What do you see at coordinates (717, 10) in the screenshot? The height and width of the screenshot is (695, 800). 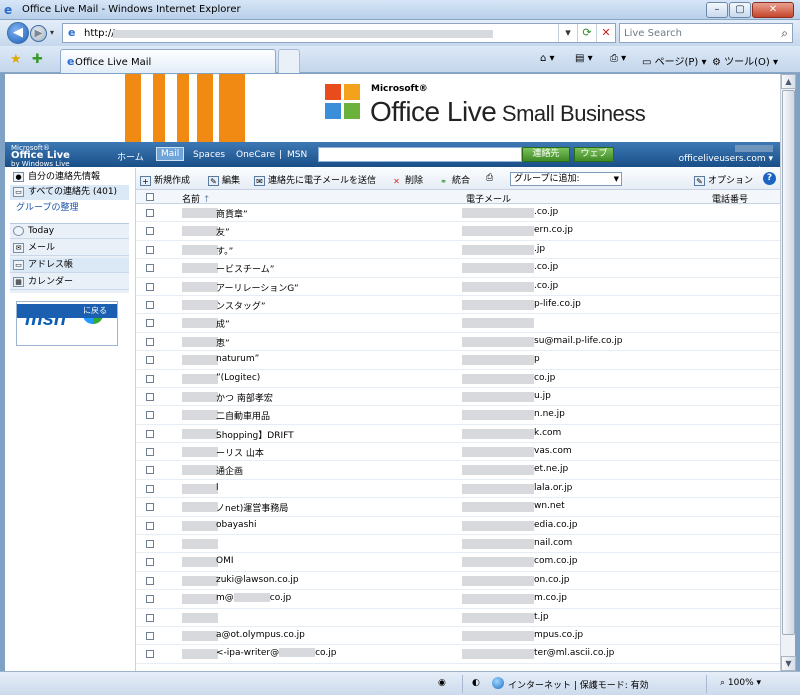 I see `minimize-button: –` at bounding box center [717, 10].